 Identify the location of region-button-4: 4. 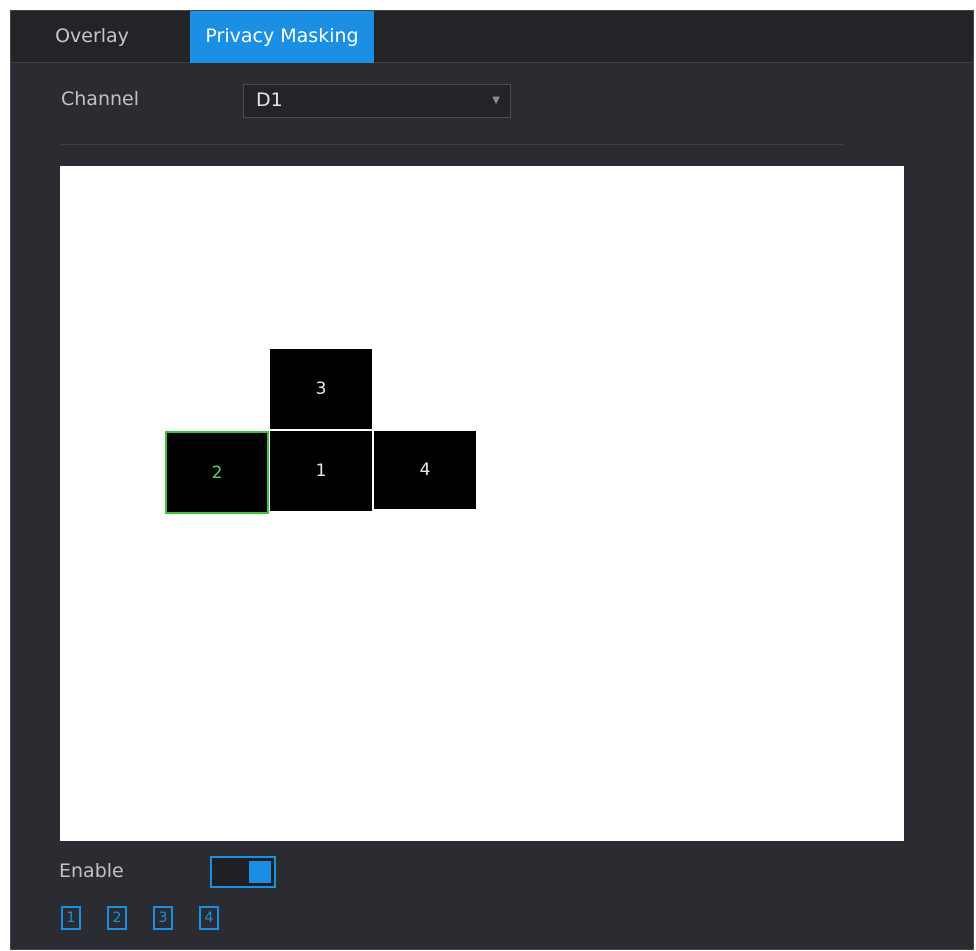
(209, 918).